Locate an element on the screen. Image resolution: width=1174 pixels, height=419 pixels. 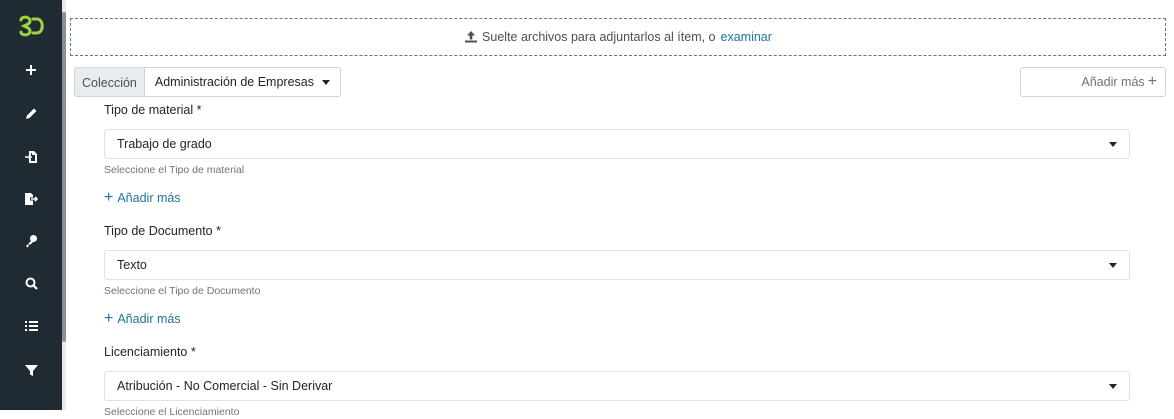
logo-icon is located at coordinates (31, 26).